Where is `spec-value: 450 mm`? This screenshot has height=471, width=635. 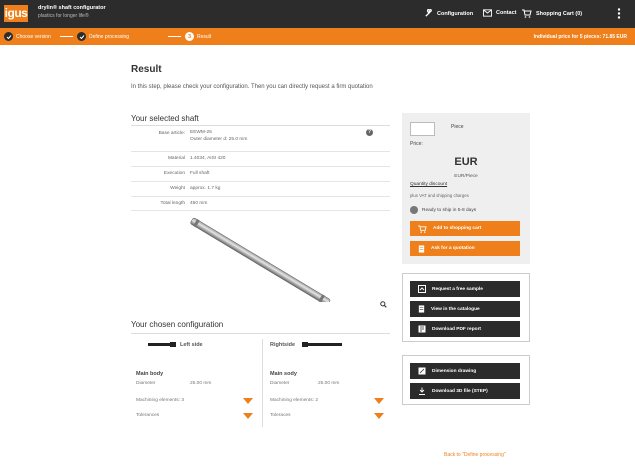
spec-value: 450 mm is located at coordinates (199, 203).